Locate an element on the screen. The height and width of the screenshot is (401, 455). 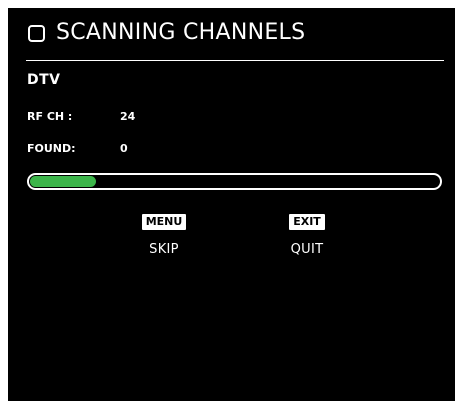
skip-label: SKIP is located at coordinates (164, 250).